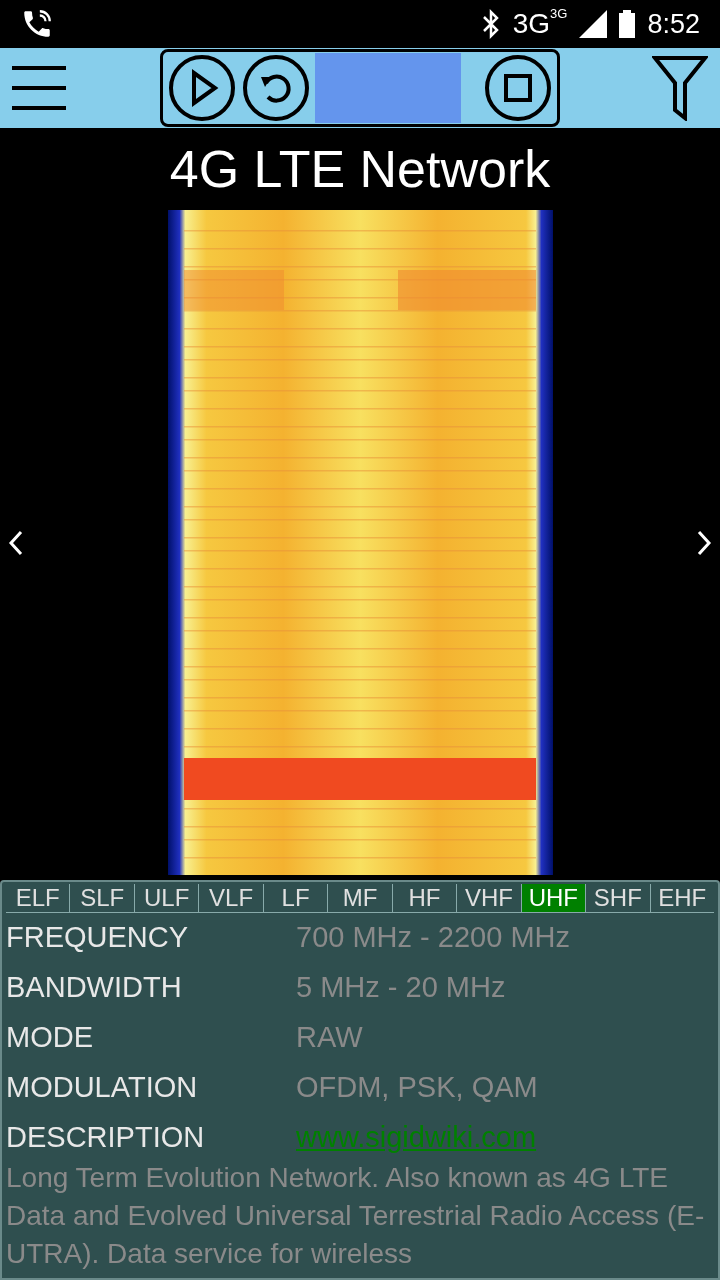  What do you see at coordinates (98, 938) in the screenshot?
I see `property-label: FREQUENCY` at bounding box center [98, 938].